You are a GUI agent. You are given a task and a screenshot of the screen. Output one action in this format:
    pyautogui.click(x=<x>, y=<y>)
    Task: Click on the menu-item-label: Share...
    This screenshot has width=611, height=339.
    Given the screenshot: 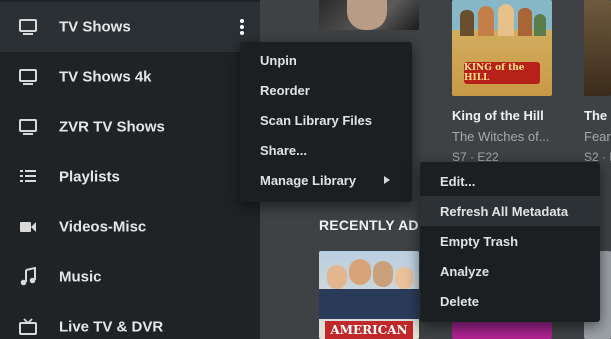 What is the action you would take?
    pyautogui.click(x=283, y=150)
    